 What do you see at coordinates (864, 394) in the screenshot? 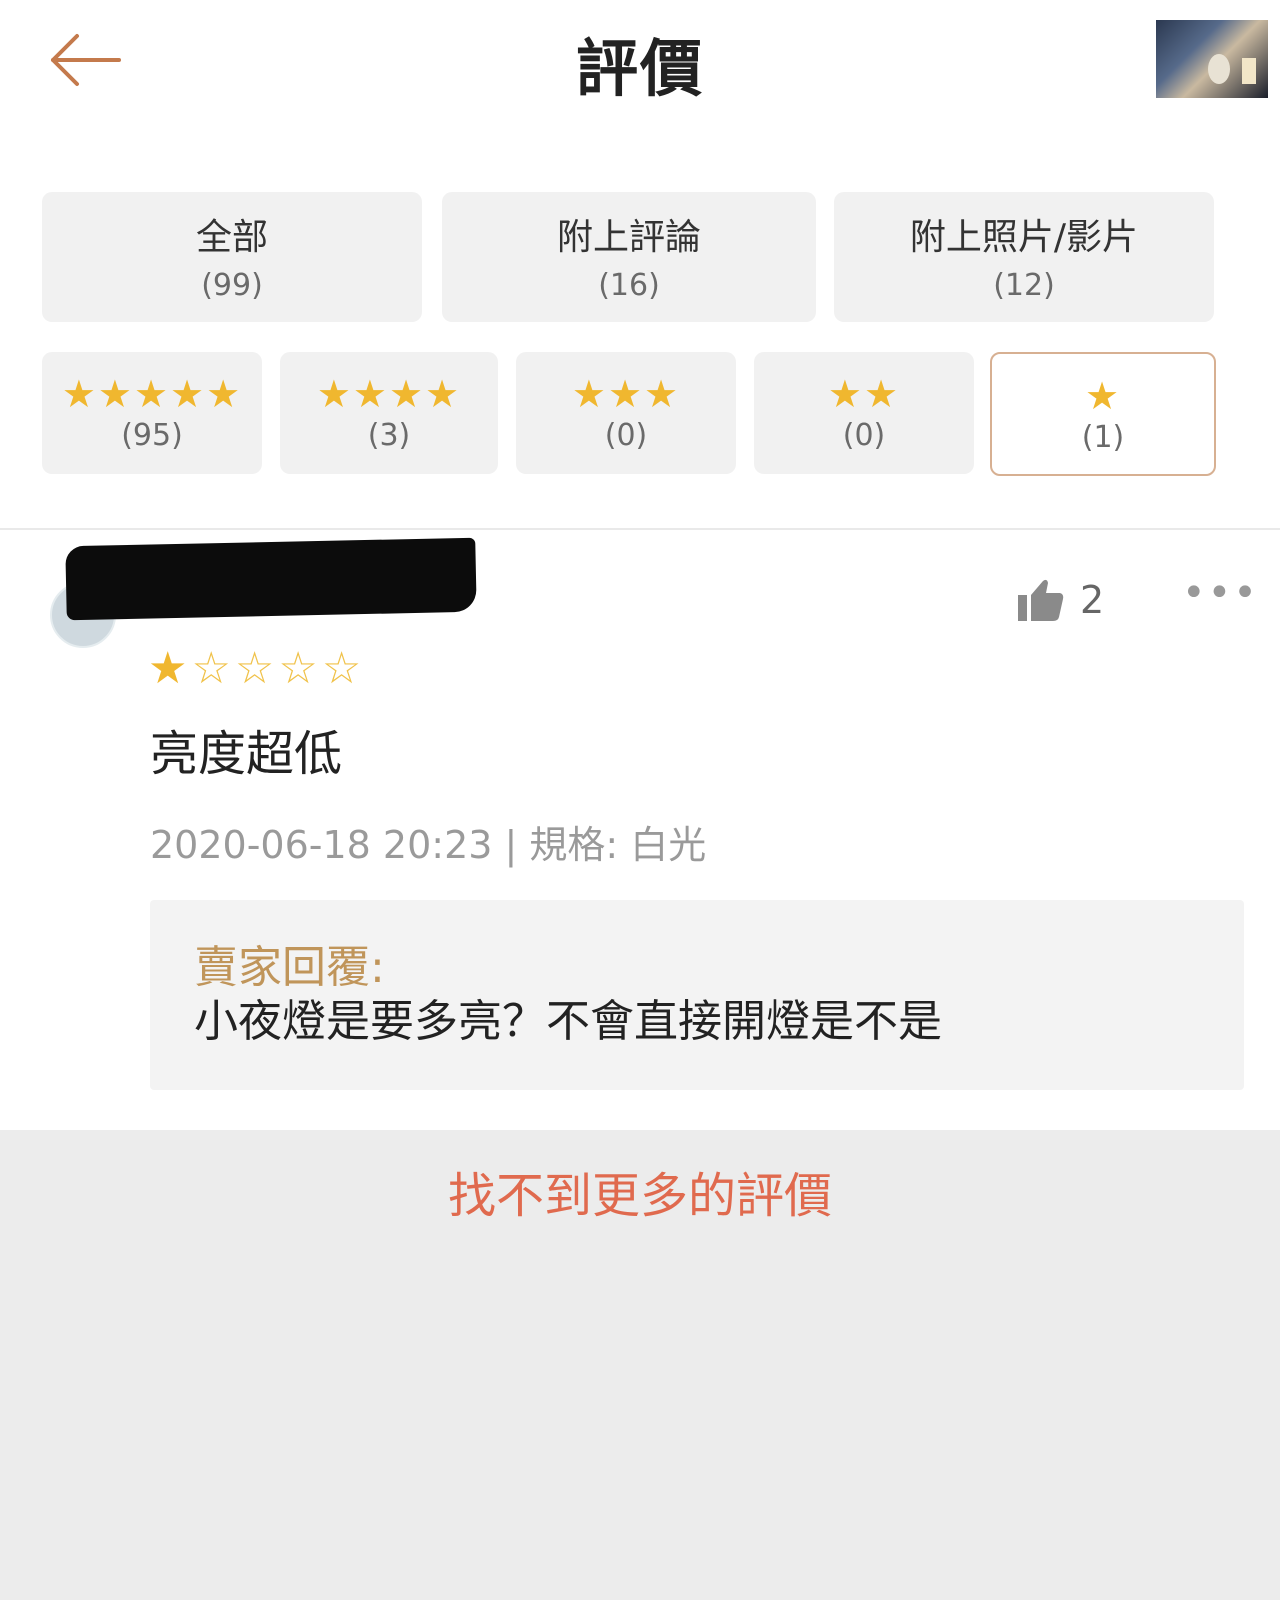
I see `star-icons: ★★` at bounding box center [864, 394].